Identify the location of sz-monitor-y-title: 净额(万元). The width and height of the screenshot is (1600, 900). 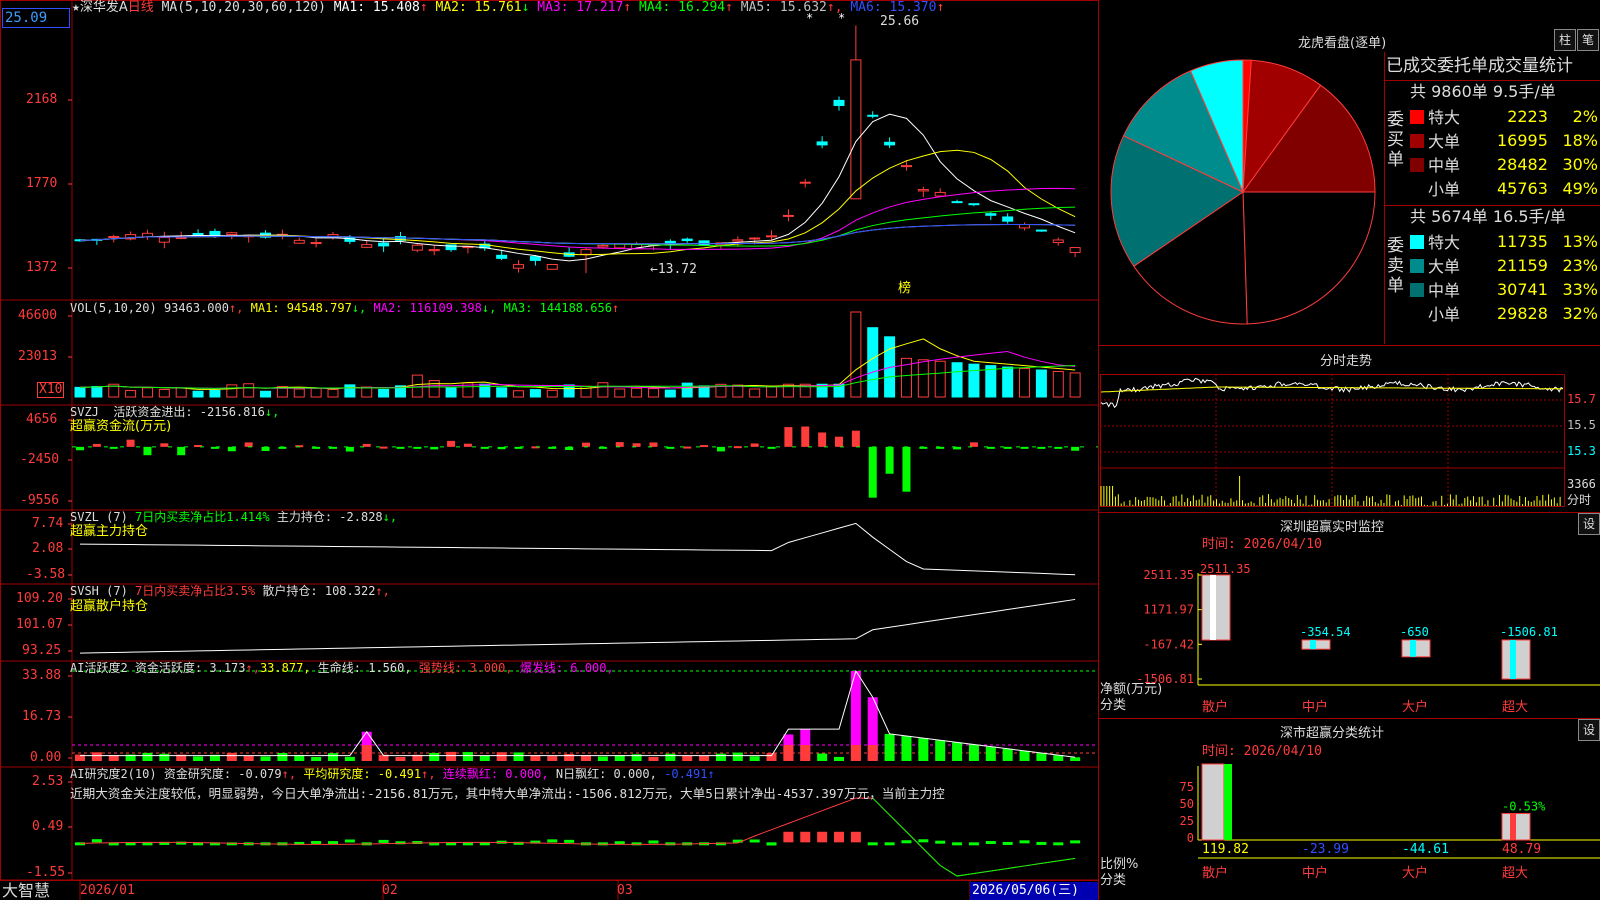
(1131, 689).